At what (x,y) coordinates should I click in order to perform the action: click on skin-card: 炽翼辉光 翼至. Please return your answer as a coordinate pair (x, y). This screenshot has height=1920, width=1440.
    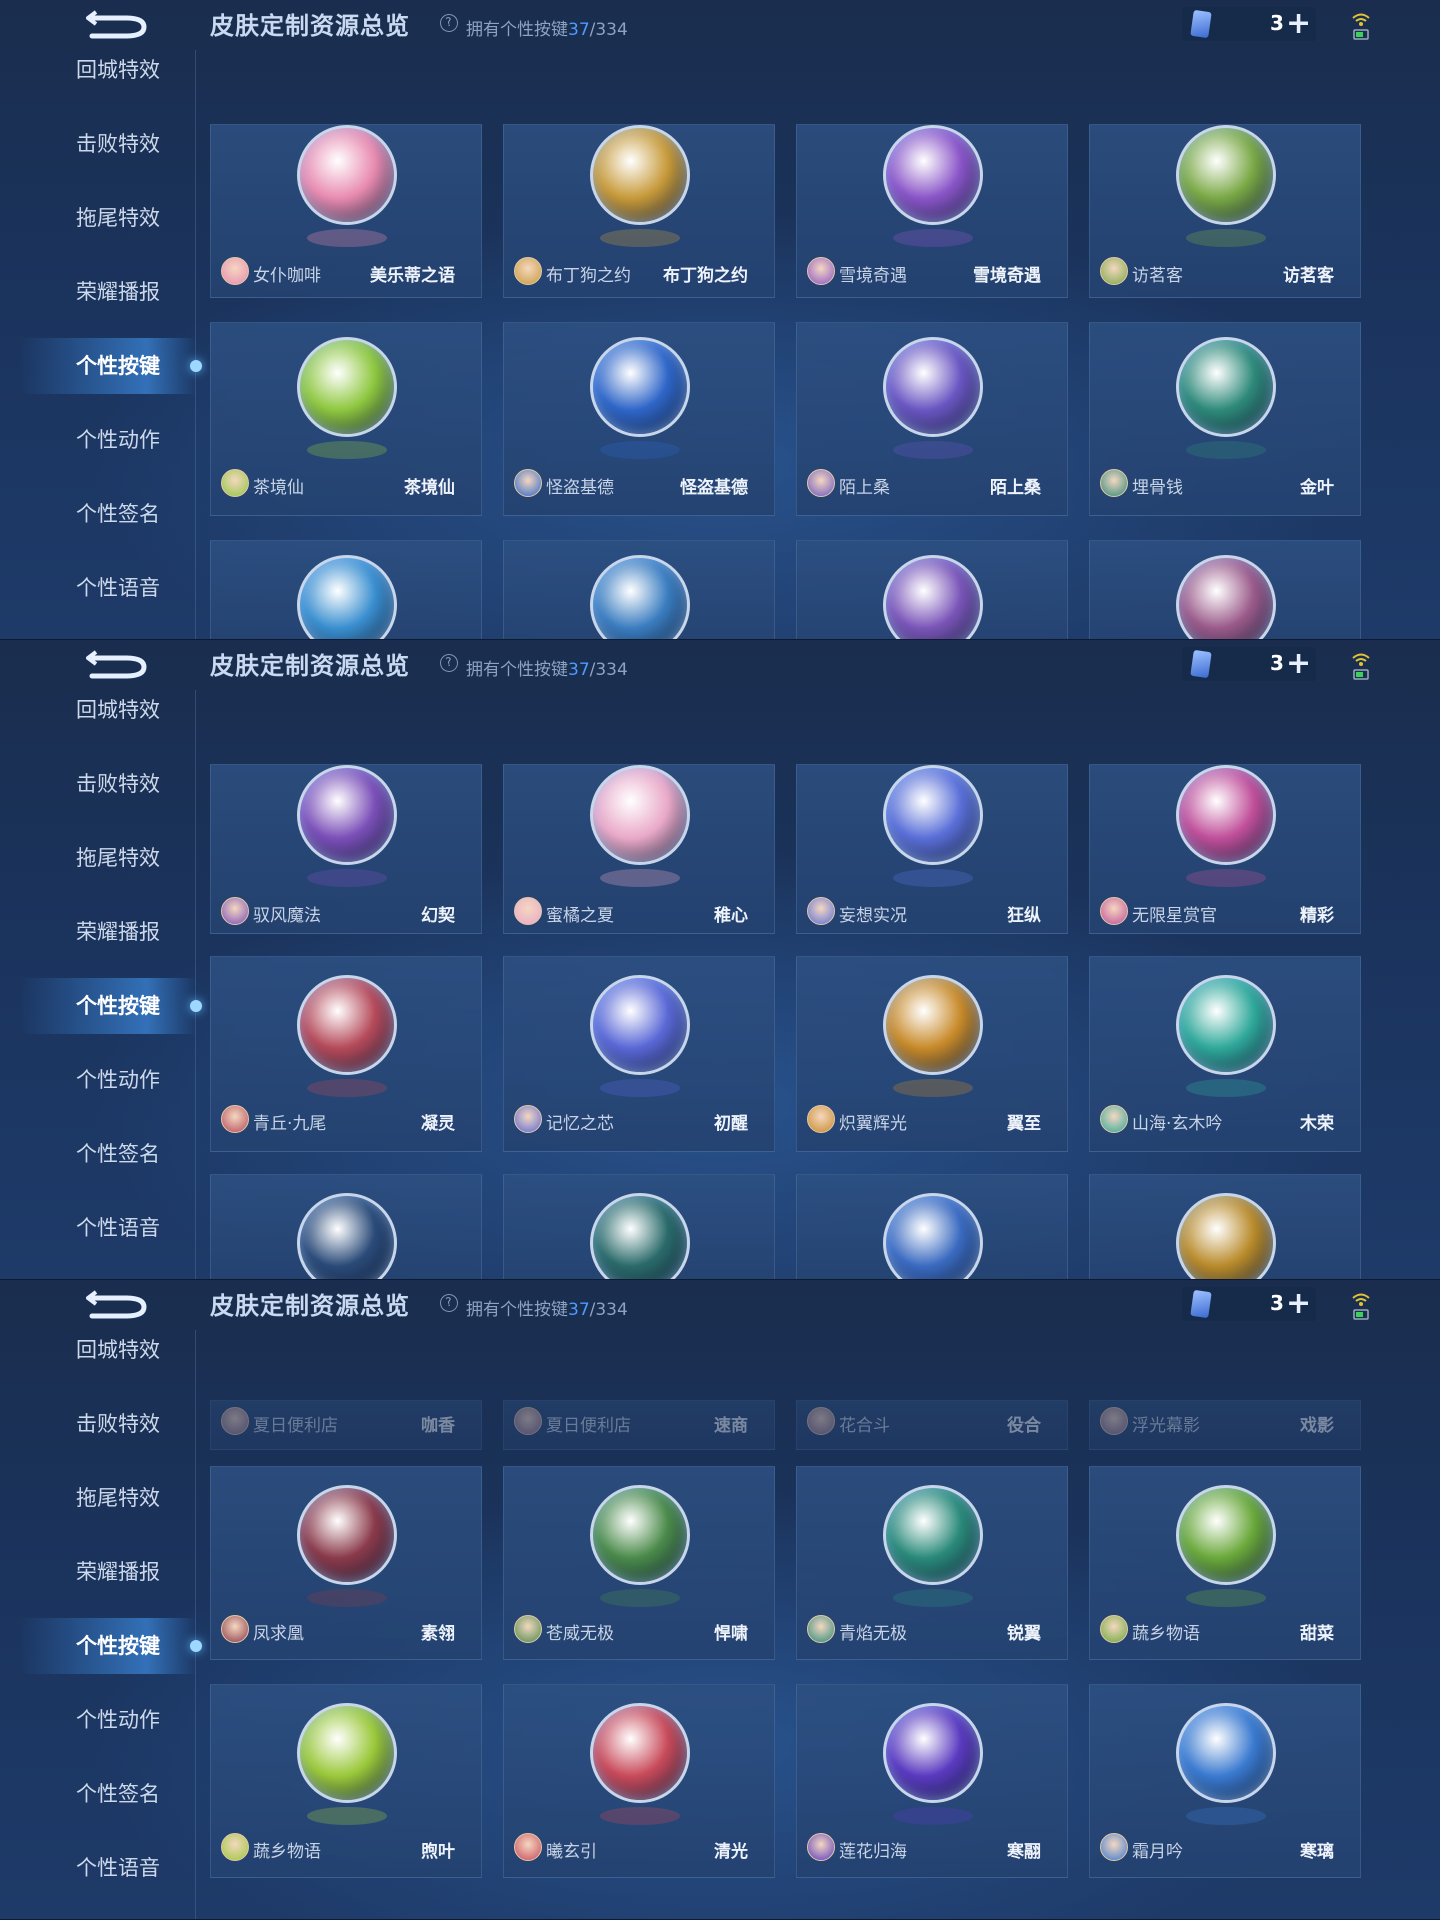
    Looking at the image, I should click on (932, 1054).